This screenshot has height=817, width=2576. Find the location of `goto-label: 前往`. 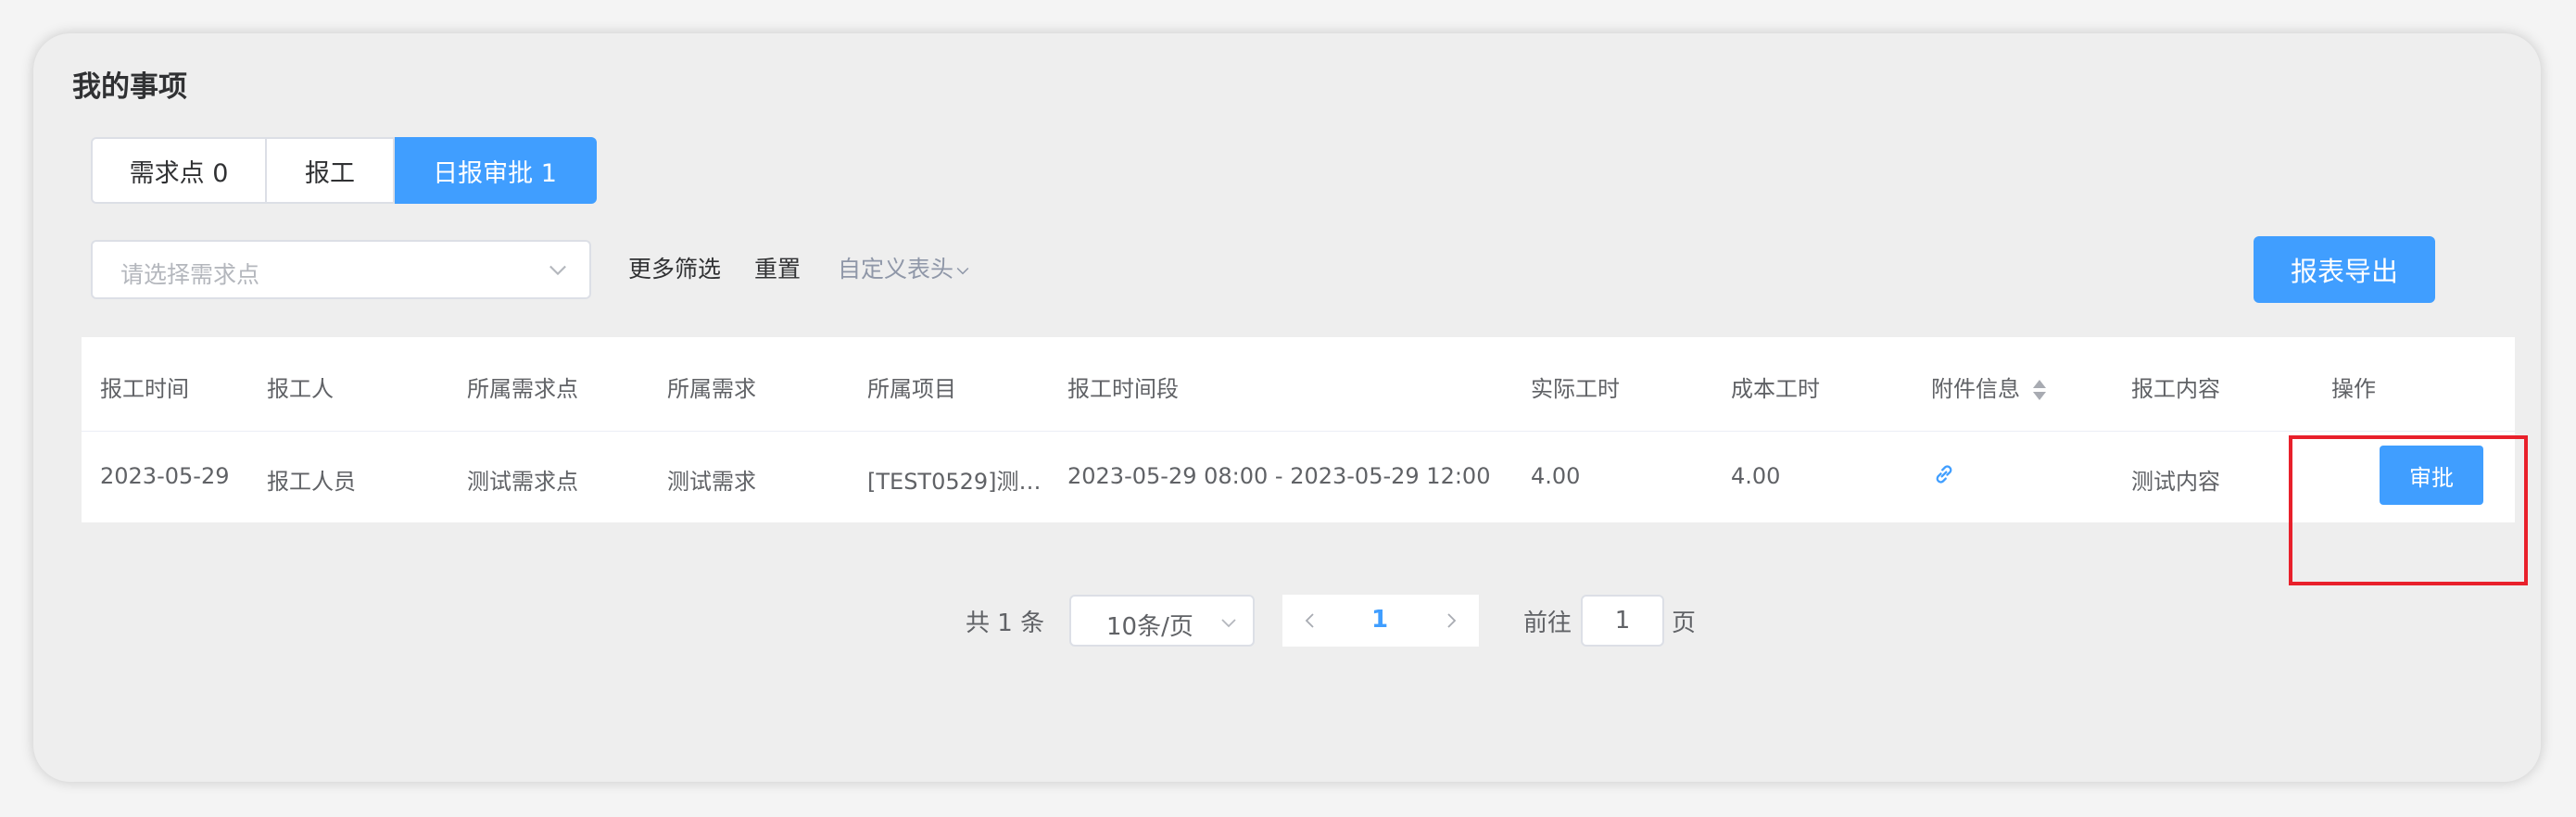

goto-label: 前往 is located at coordinates (1547, 623).